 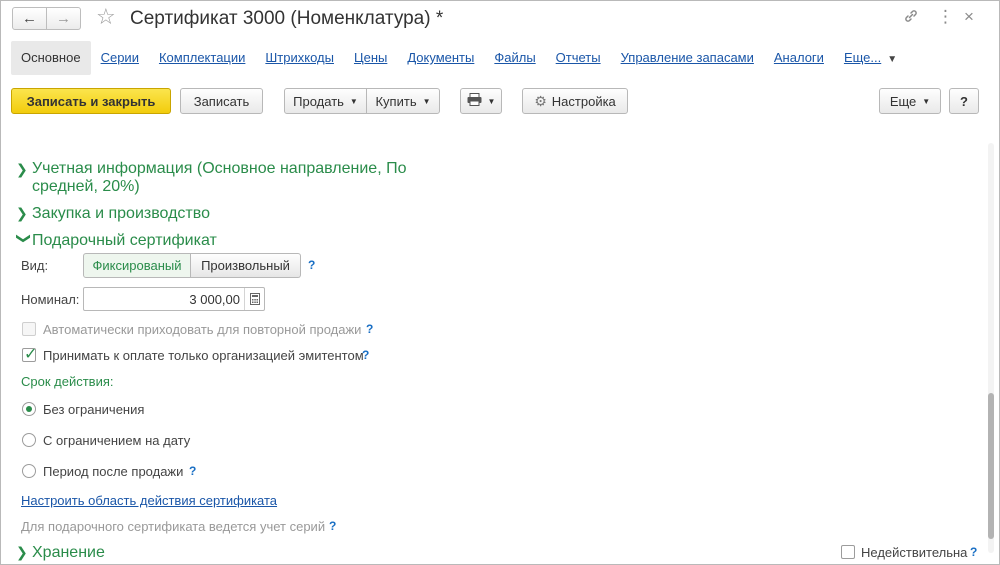 I want to click on calculator-icon, so click(x=254, y=299).